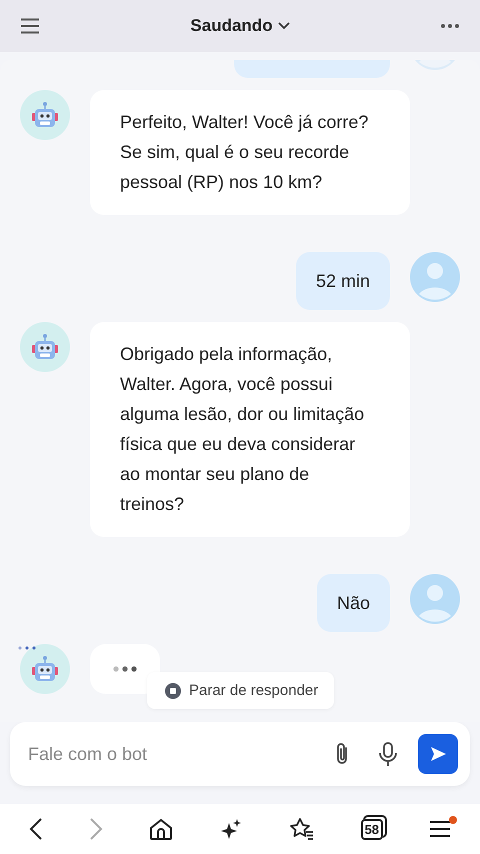 This screenshot has height=854, width=480. Describe the element at coordinates (30, 26) in the screenshot. I see `menu-icon` at that location.